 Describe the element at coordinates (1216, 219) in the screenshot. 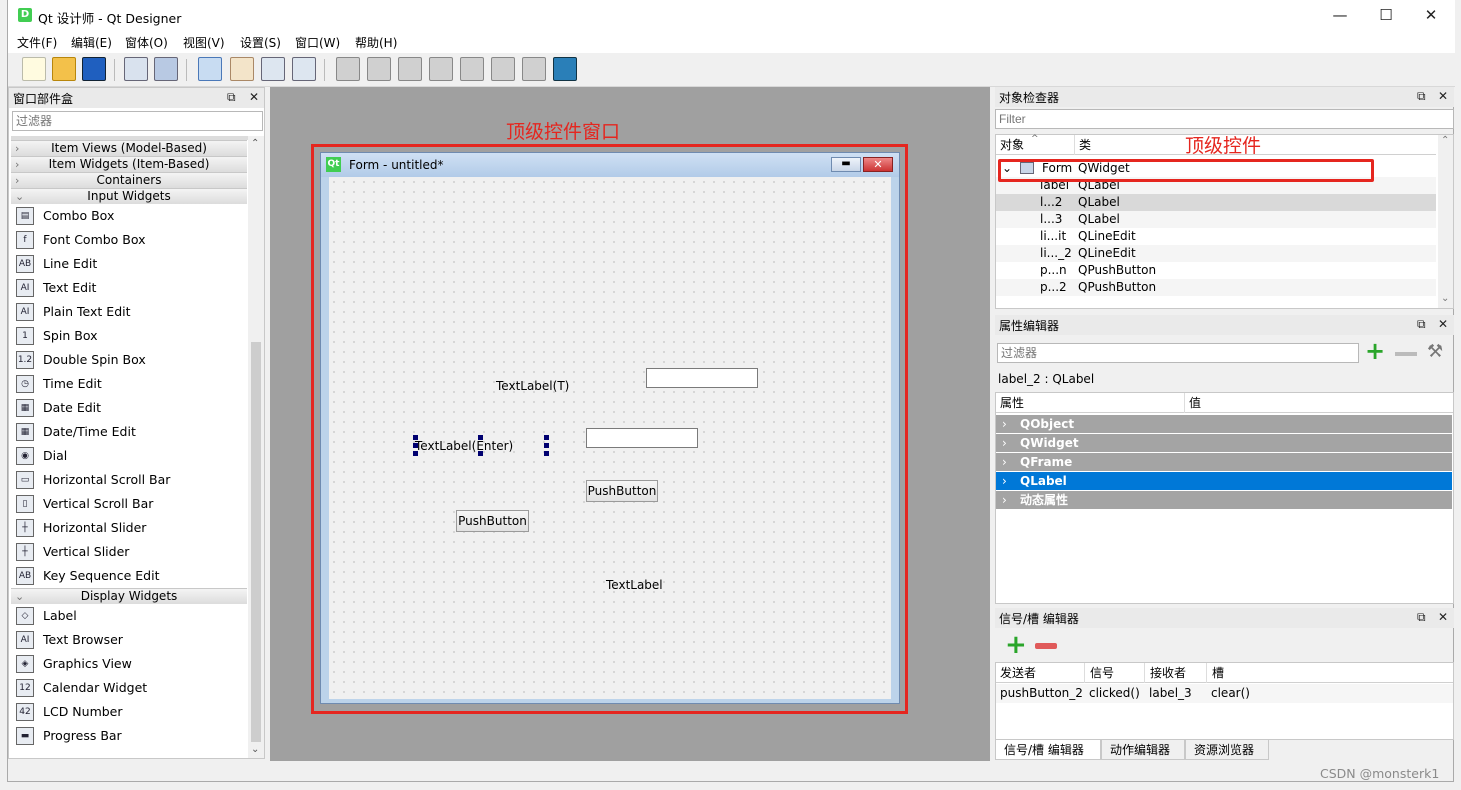

I see `object-tree-row: l...3 QLabel` at that location.